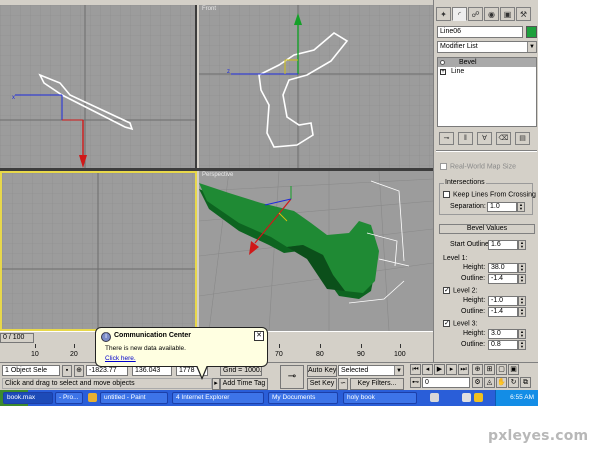 This screenshot has width=600, height=450. What do you see at coordinates (442, 62) in the screenshot?
I see `lightbulb-icon` at bounding box center [442, 62].